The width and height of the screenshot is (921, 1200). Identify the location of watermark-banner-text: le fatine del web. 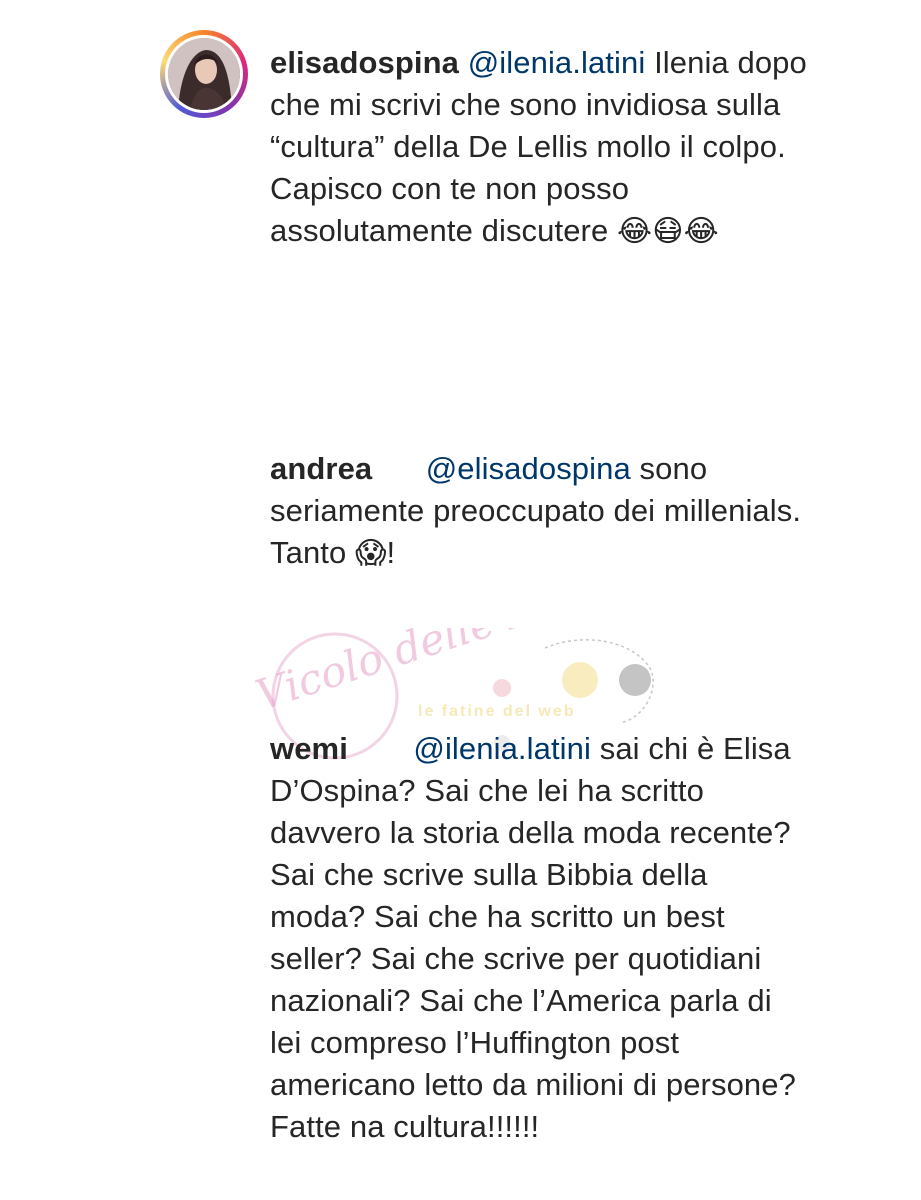
(497, 711).